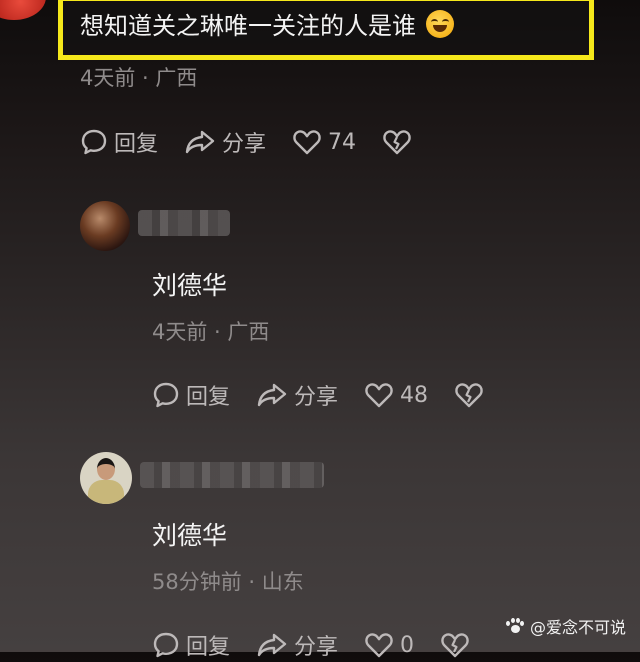  Describe the element at coordinates (407, 645) in the screenshot. I see `like-count: 0` at that location.